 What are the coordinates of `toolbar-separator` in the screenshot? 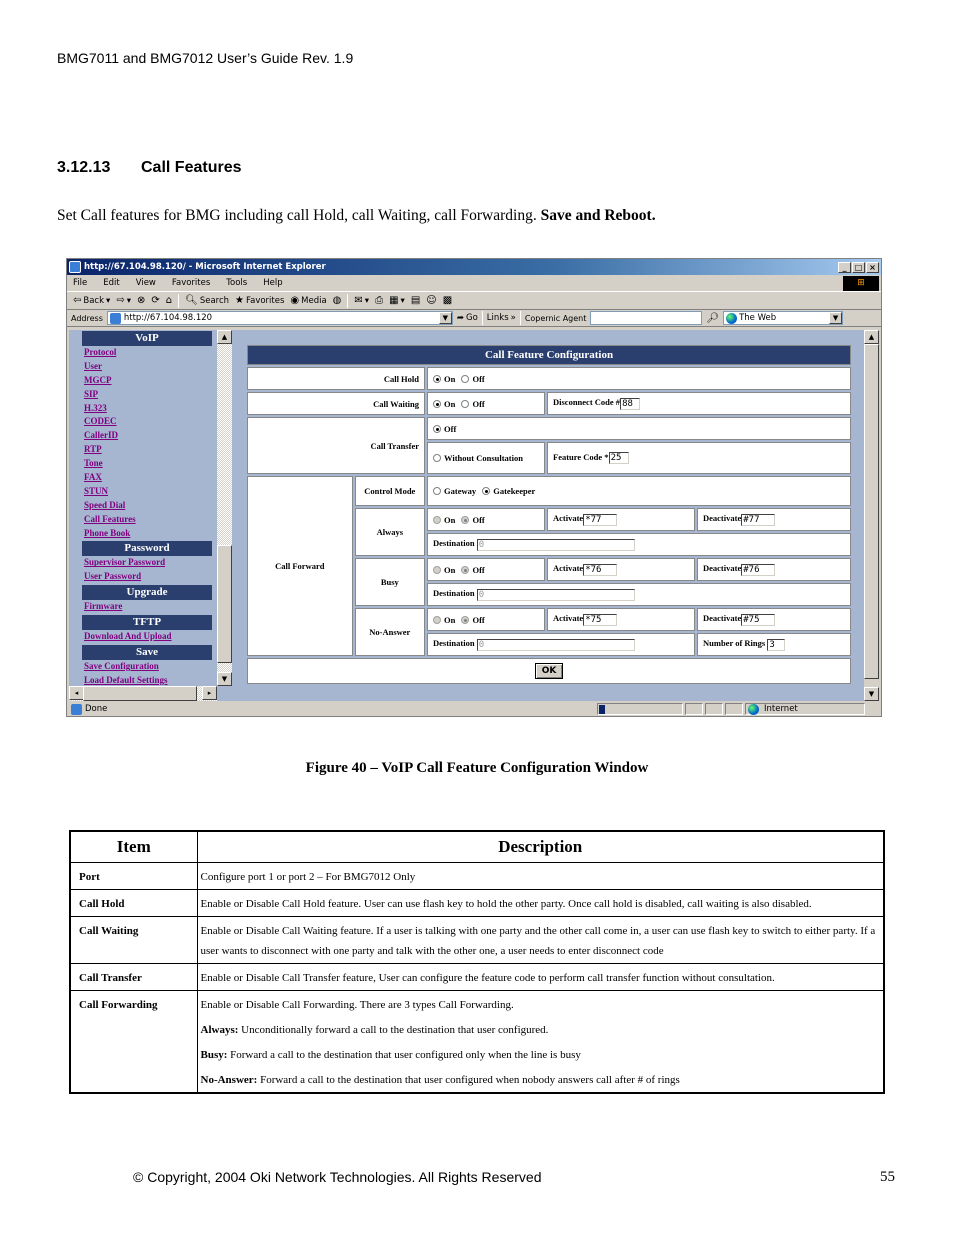 It's located at (482, 318).